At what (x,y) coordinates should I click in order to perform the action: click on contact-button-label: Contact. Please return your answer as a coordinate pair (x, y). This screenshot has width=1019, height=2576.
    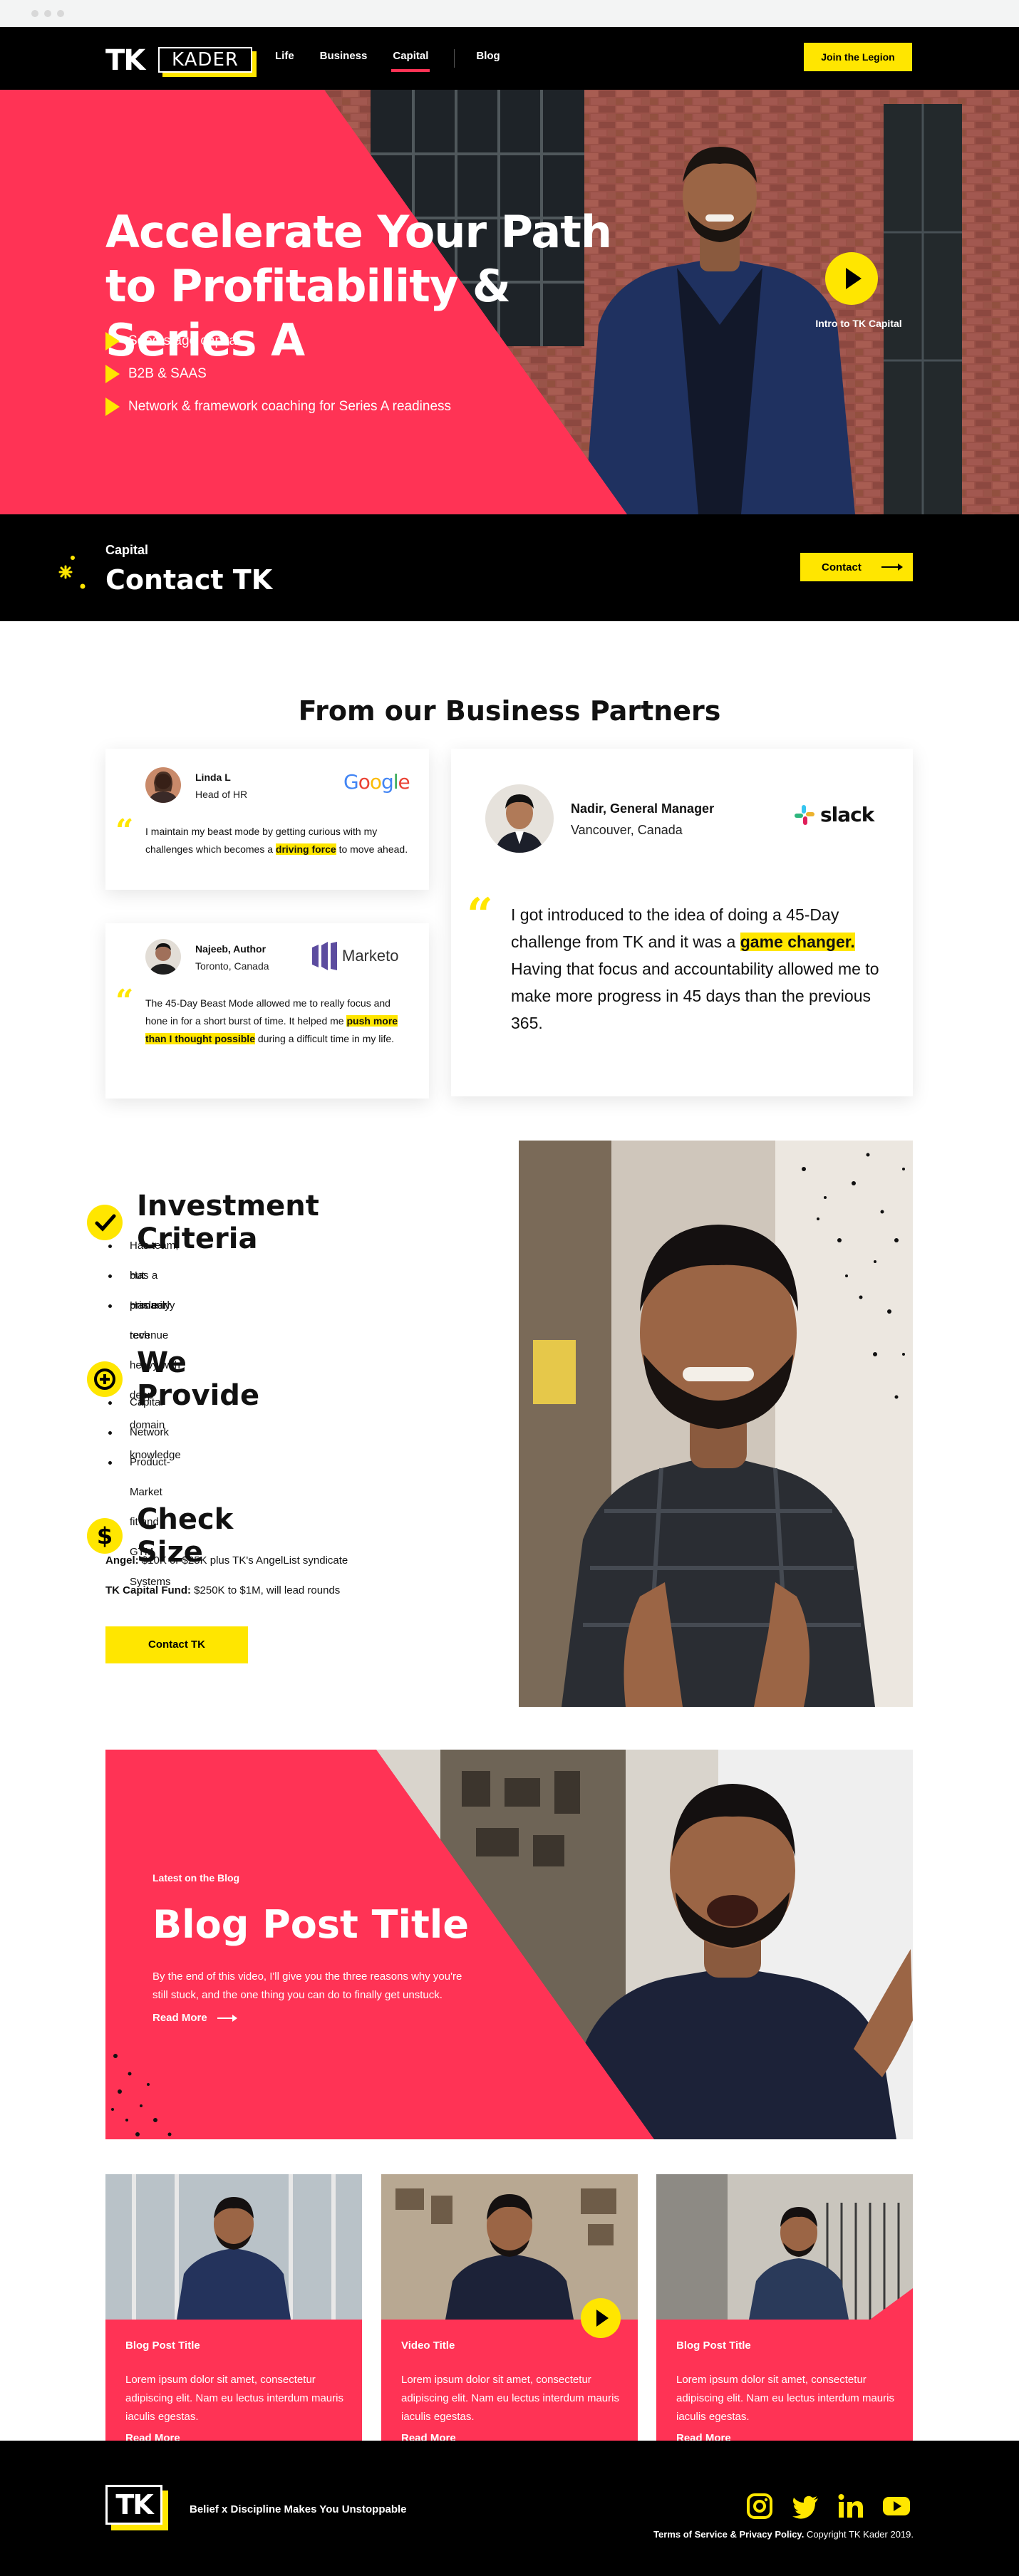
    Looking at the image, I should click on (842, 567).